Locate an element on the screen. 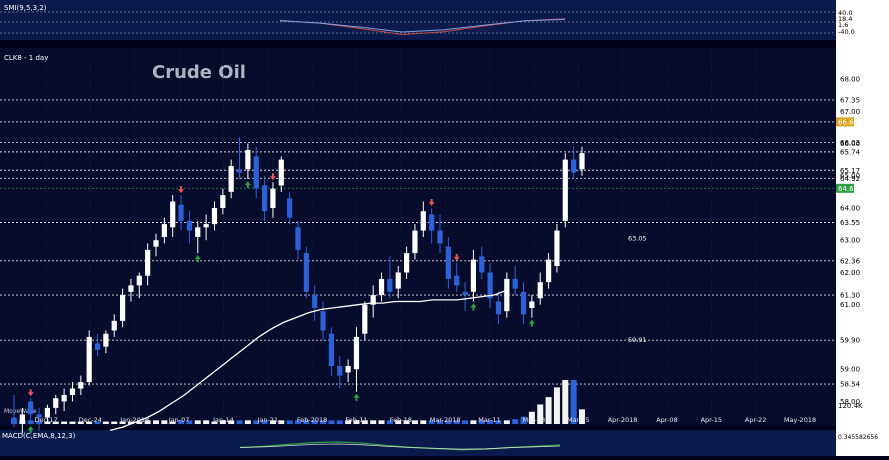 This screenshot has width=889, height=460. level-label: 62.36 is located at coordinates (850, 261).